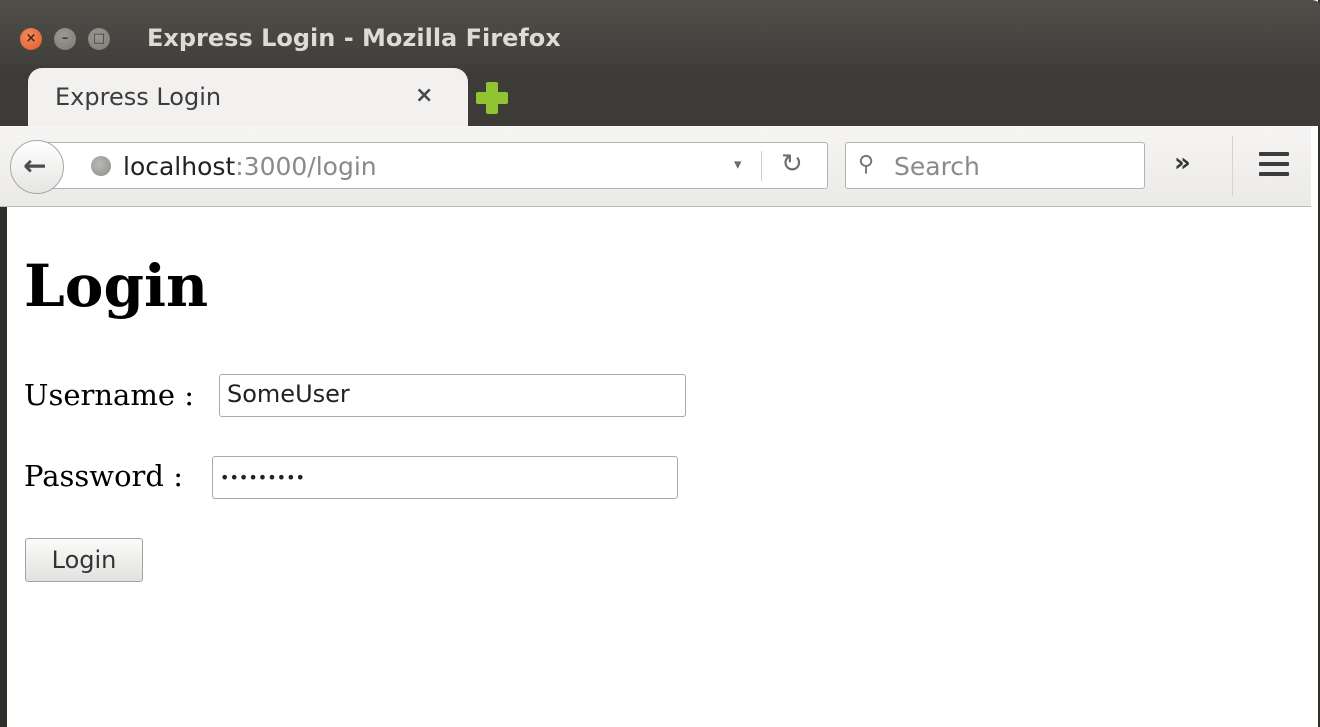  Describe the element at coordinates (354, 38) in the screenshot. I see `window-title: Express Login - Mozilla Firefox` at that location.